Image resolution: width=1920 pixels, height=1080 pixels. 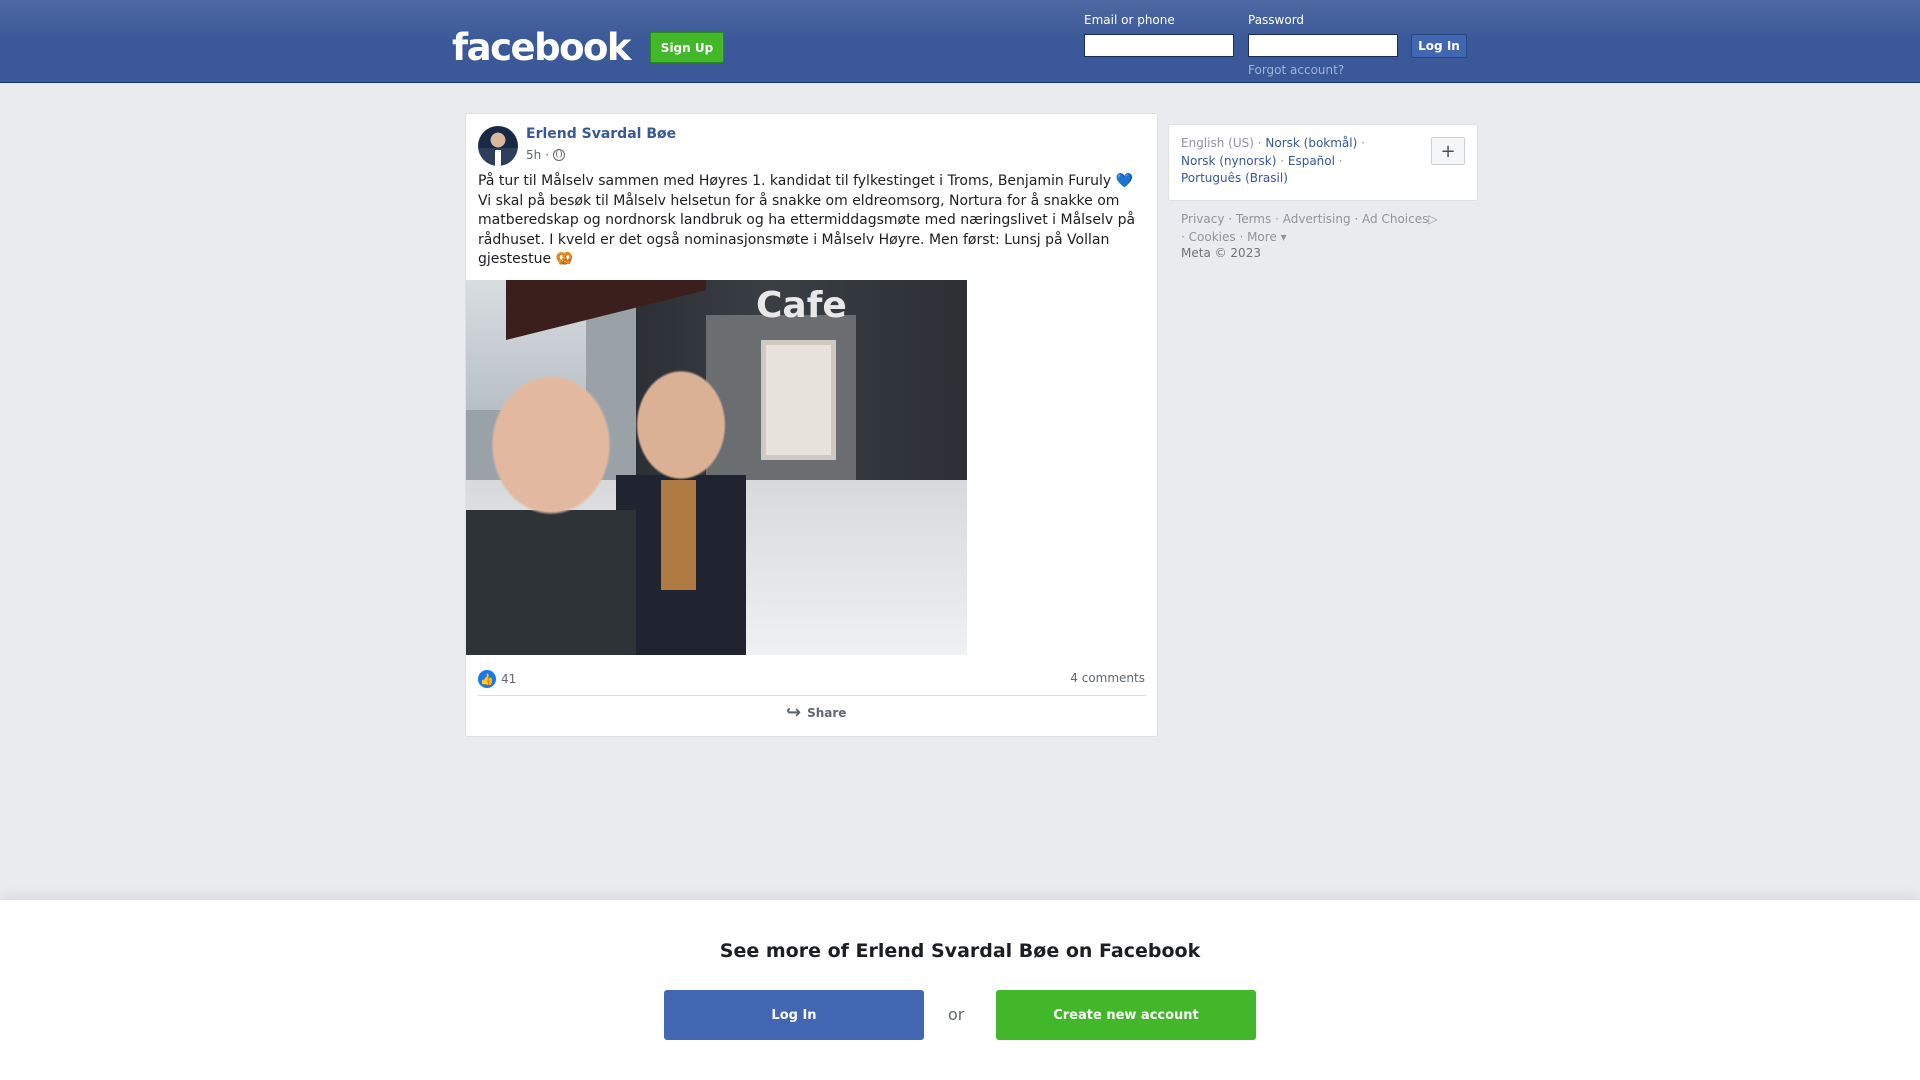 What do you see at coordinates (551, 507) in the screenshot?
I see `photo-person-left` at bounding box center [551, 507].